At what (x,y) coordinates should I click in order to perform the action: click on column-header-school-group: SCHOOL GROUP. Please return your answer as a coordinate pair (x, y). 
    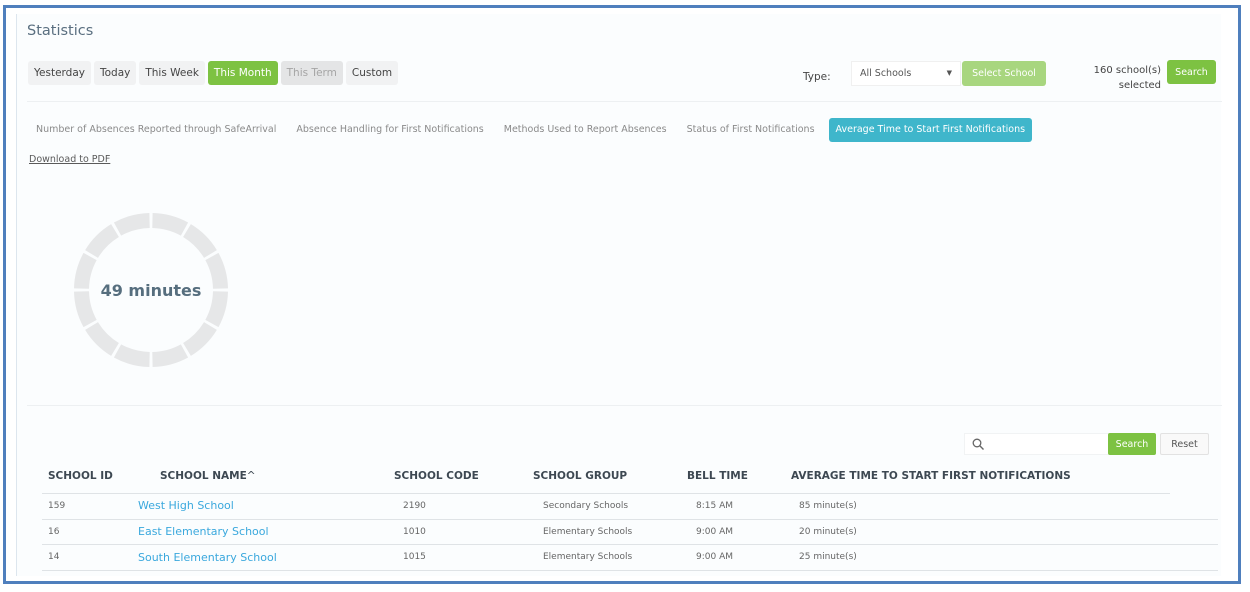
    Looking at the image, I should click on (580, 476).